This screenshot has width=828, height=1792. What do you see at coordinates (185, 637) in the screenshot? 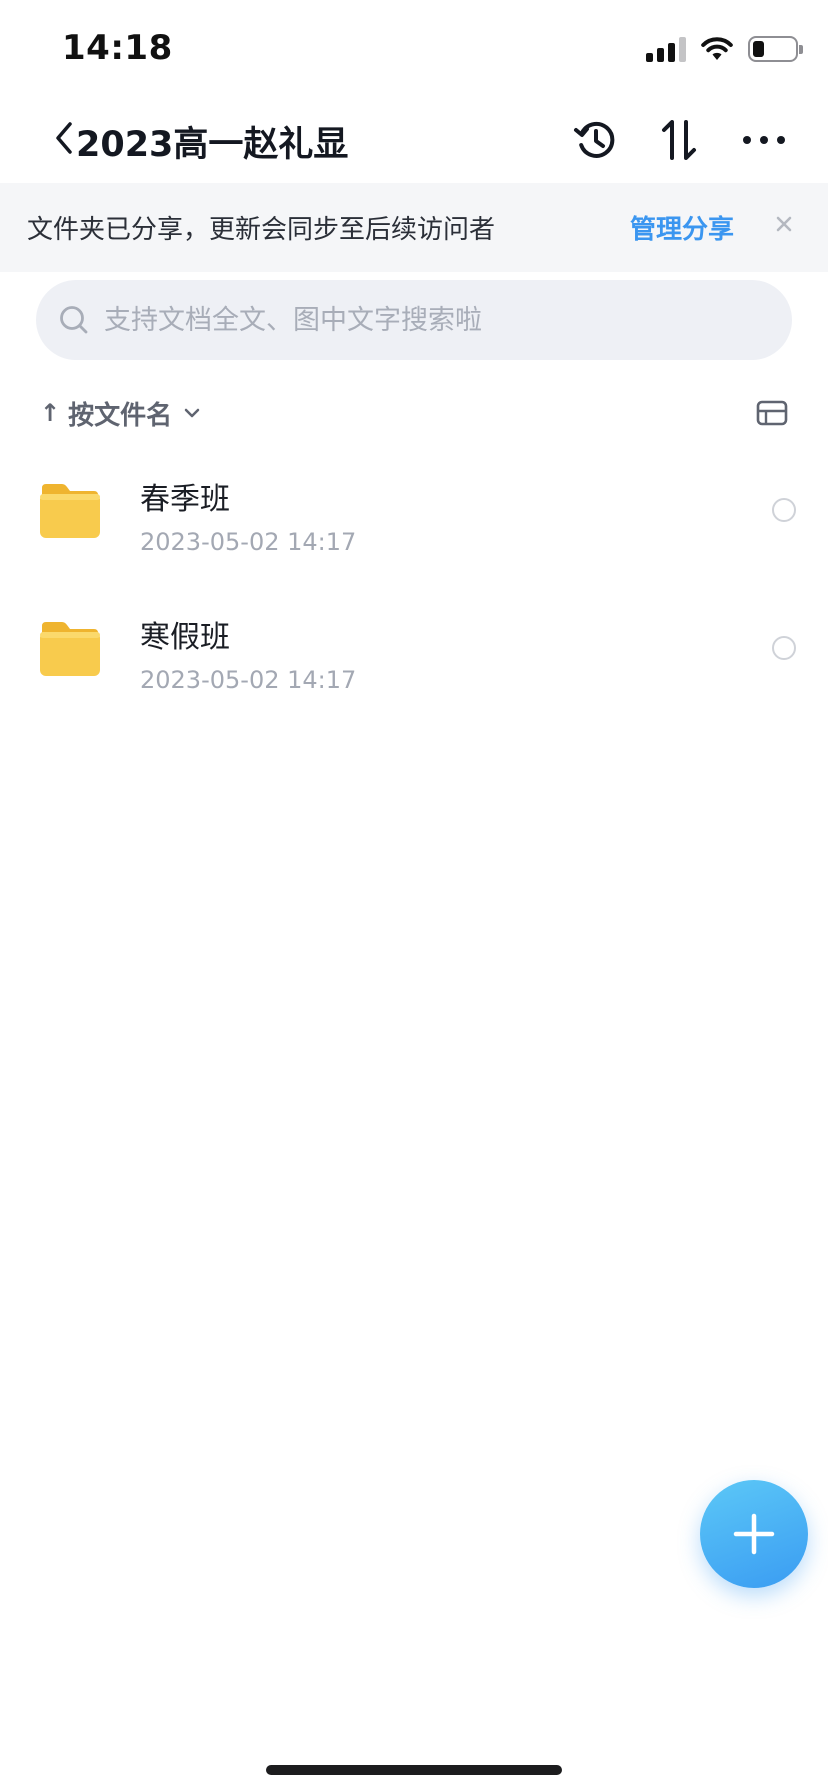
I see `file-name: 寒假班` at bounding box center [185, 637].